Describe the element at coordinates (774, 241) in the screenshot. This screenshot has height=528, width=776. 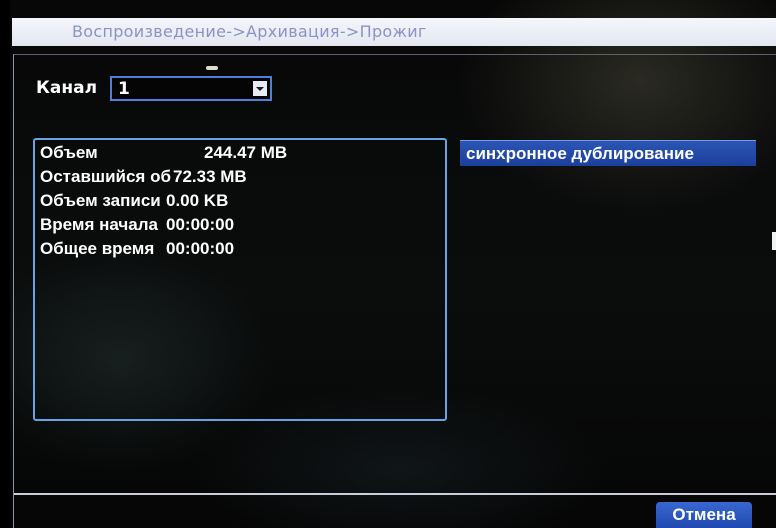
I see `edge-marker` at that location.